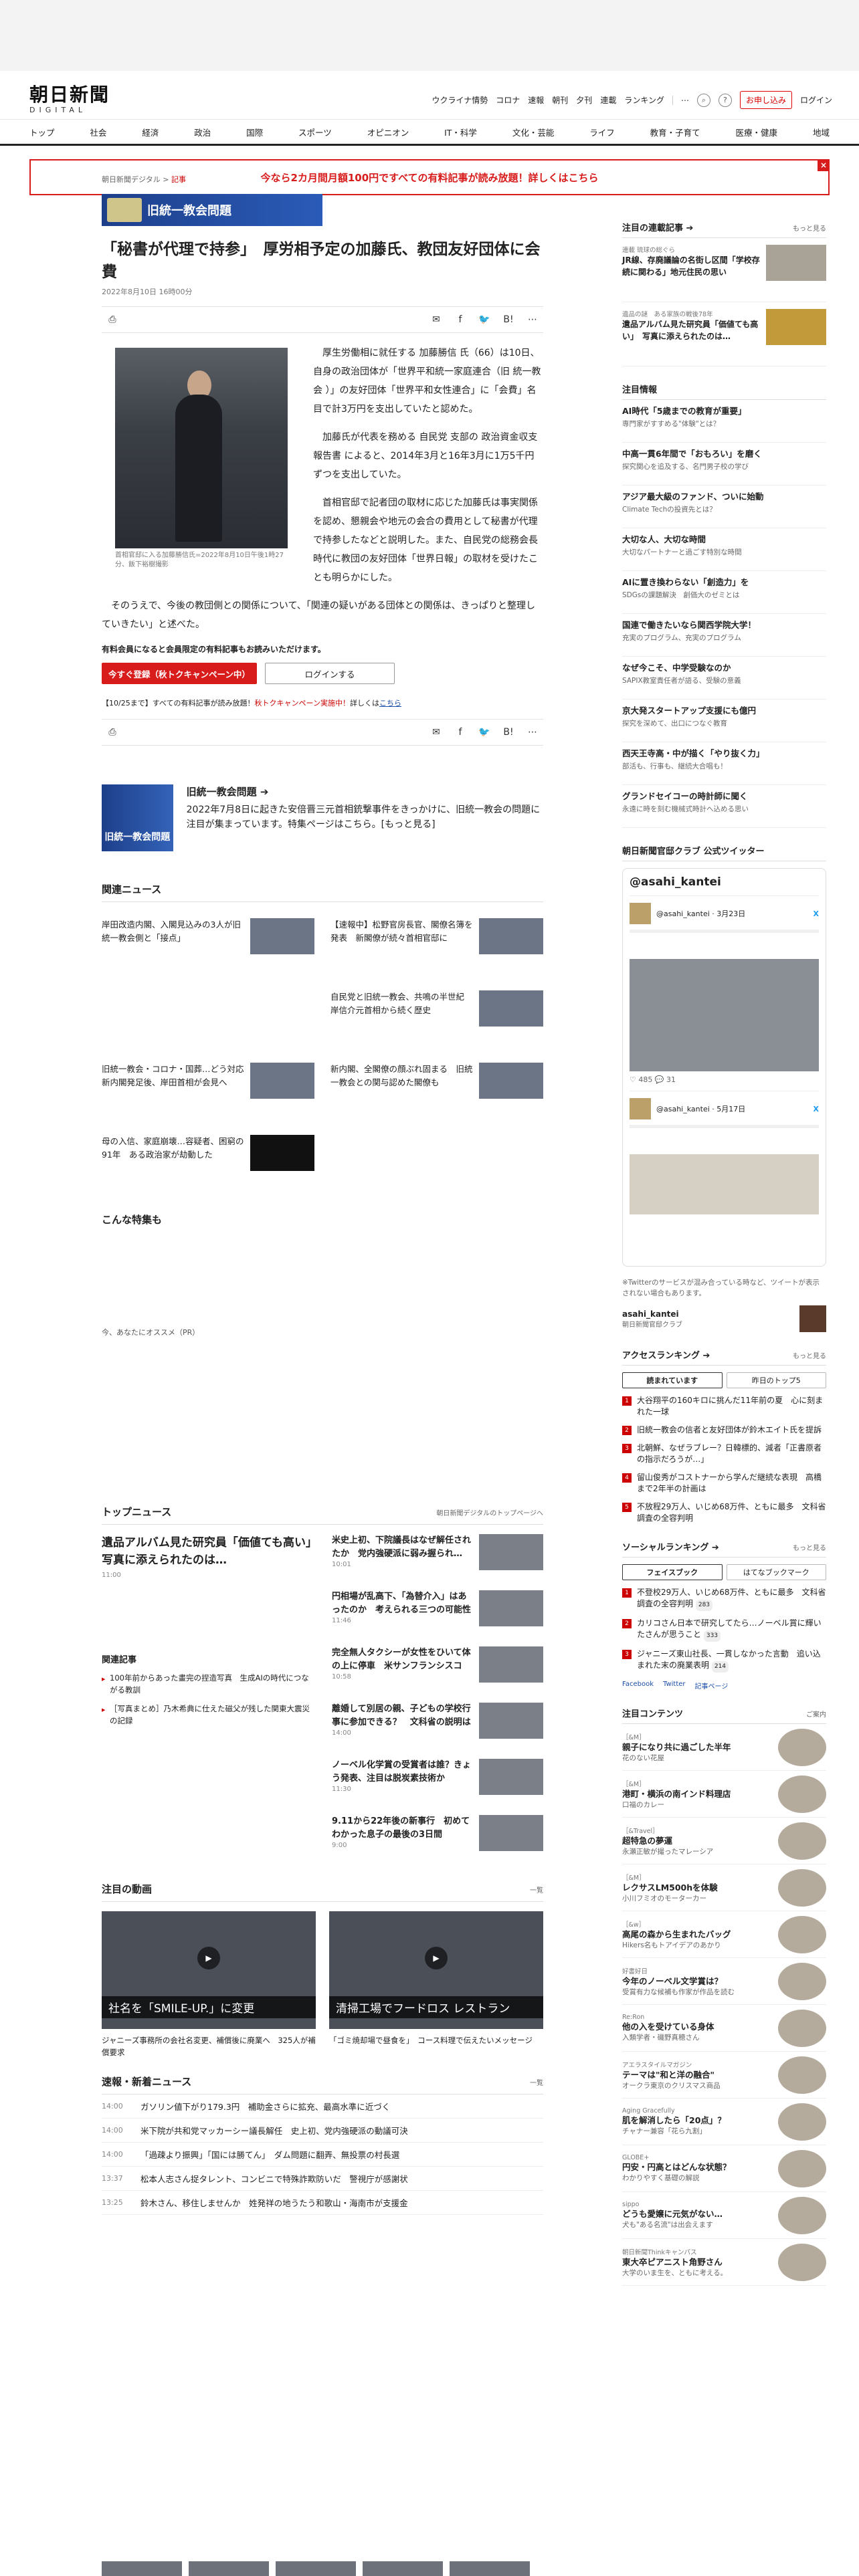 This screenshot has height=2576, width=859. I want to click on content-item: アエラスタイルマガジン テーマは"和と洋の融合" オークラ東京のクリスマス商品, so click(724, 2075).